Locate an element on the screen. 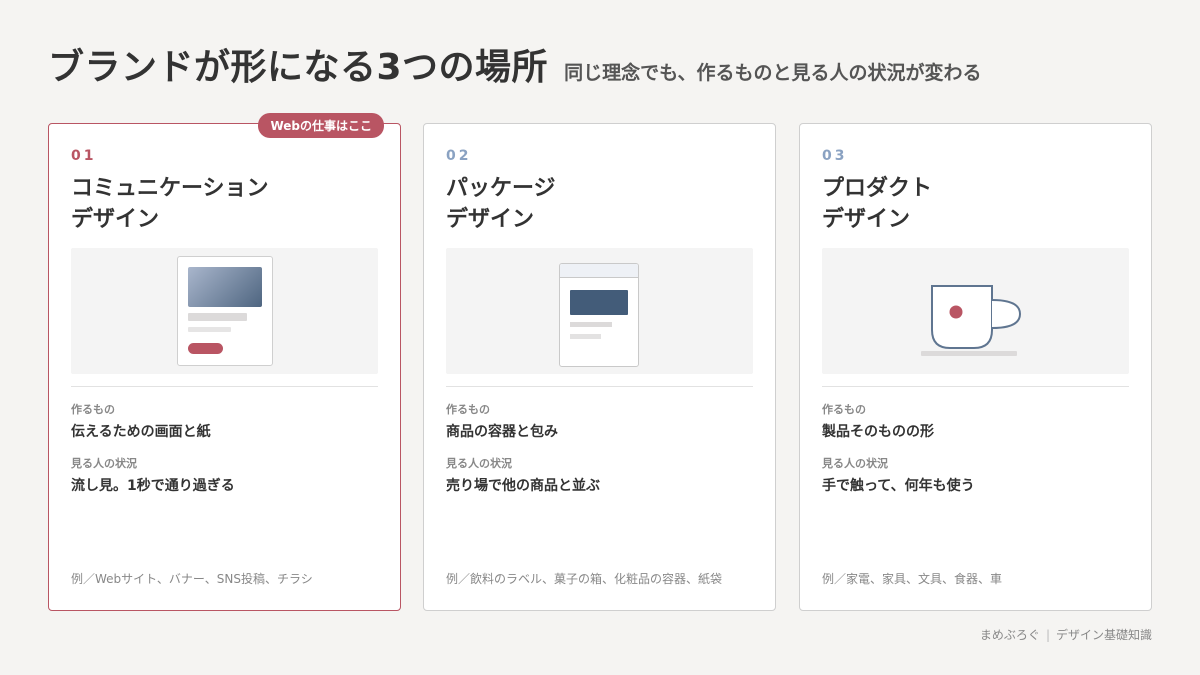 The width and height of the screenshot is (1200, 675). example-text: 例／Webサイト、バナー、SNS投稿、チラシ is located at coordinates (192, 579).